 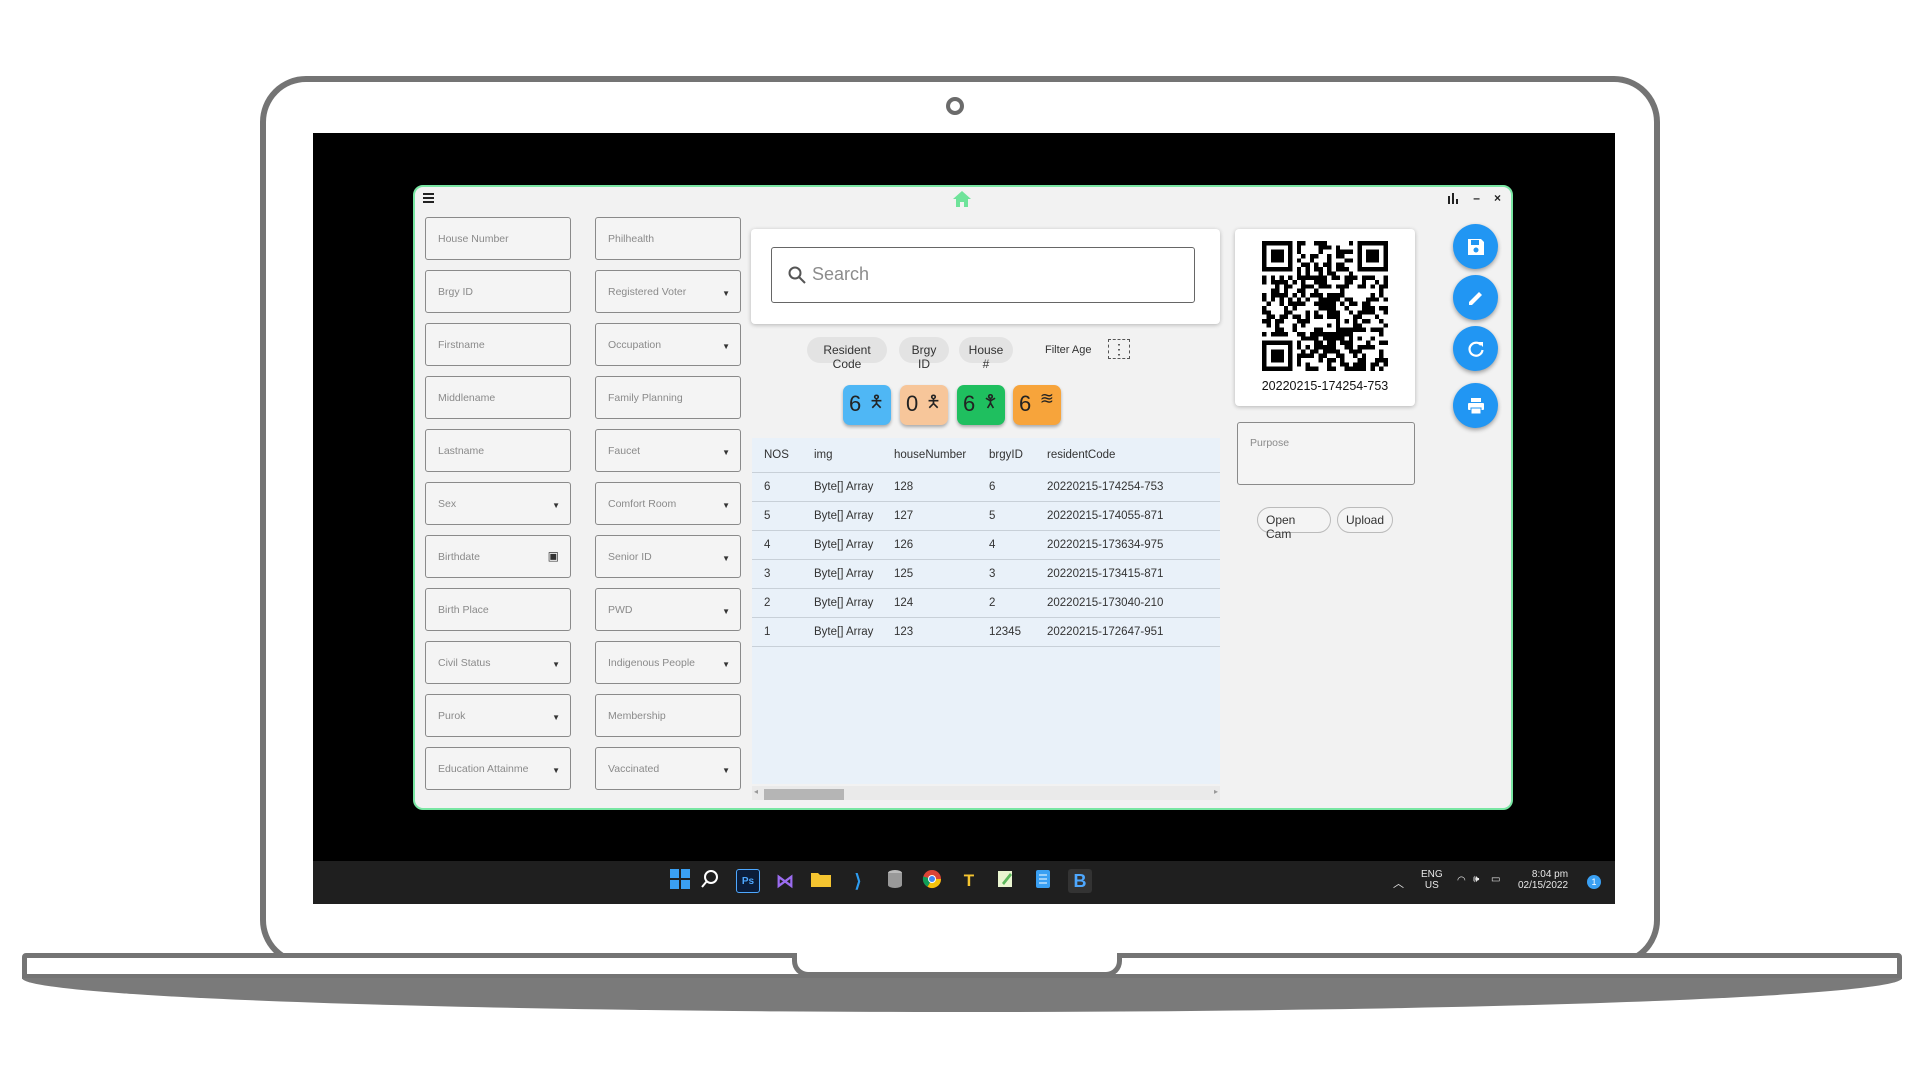 I want to click on close-icon: ×, so click(x=1497, y=198).